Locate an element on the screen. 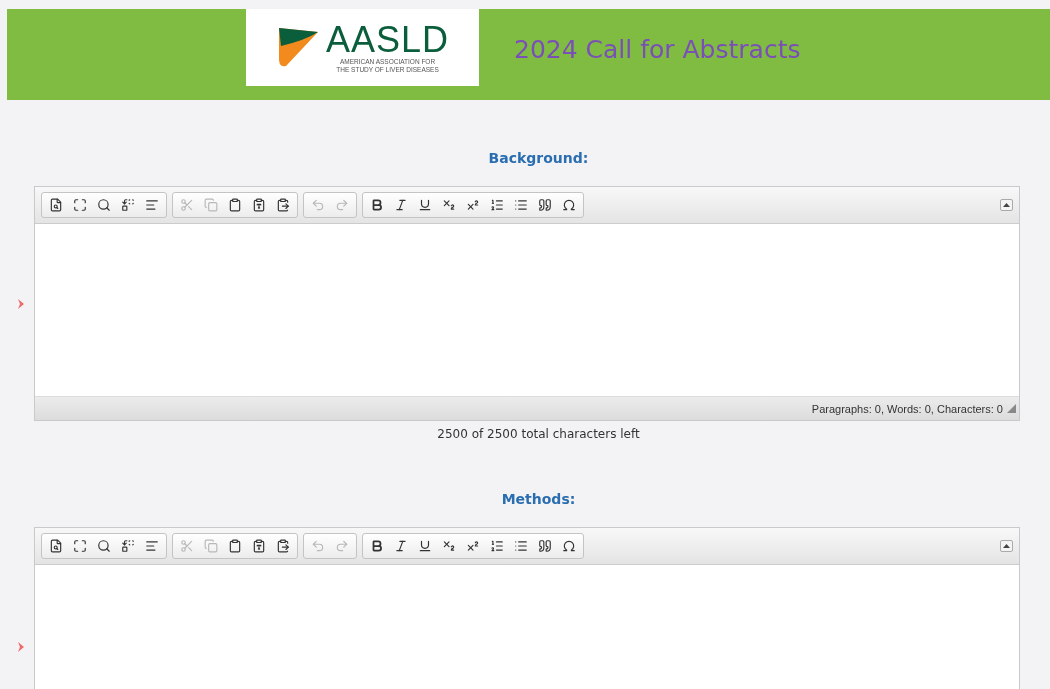  page-title: 2024 Call for Abstracts is located at coordinates (657, 49).